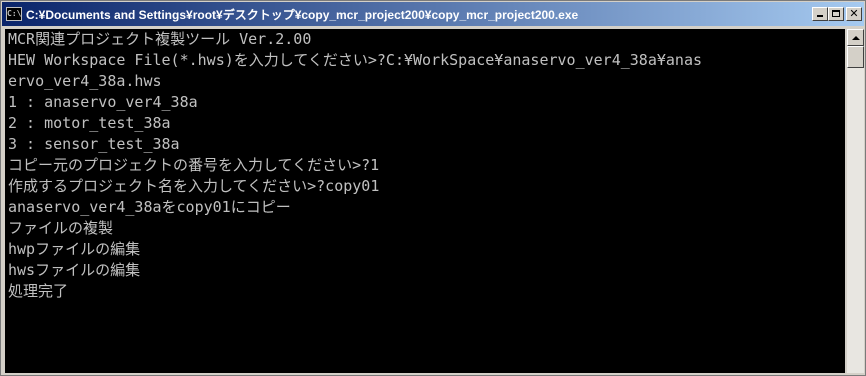 The image size is (866, 376). I want to click on console-app-icon: C:\, so click(14, 14).